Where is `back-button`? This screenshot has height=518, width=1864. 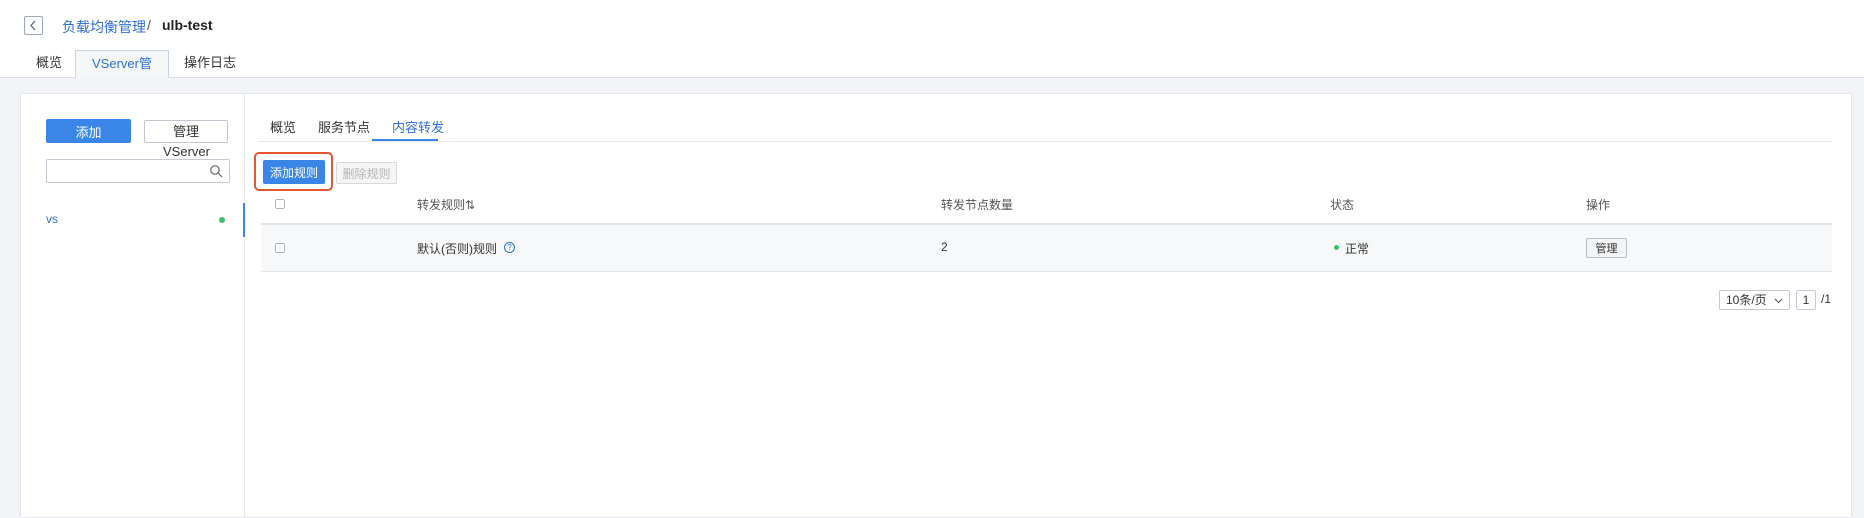 back-button is located at coordinates (33, 25).